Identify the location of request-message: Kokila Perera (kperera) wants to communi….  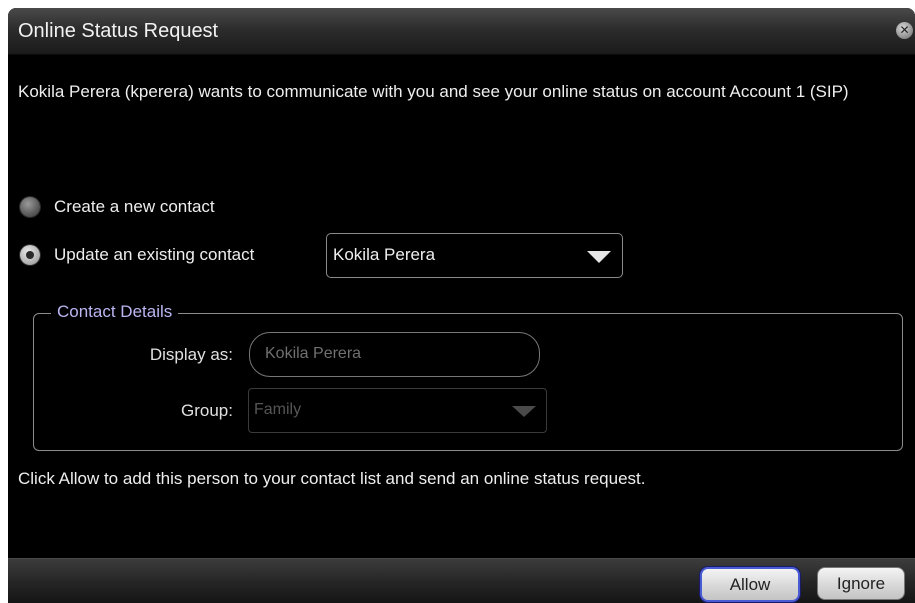
(433, 91).